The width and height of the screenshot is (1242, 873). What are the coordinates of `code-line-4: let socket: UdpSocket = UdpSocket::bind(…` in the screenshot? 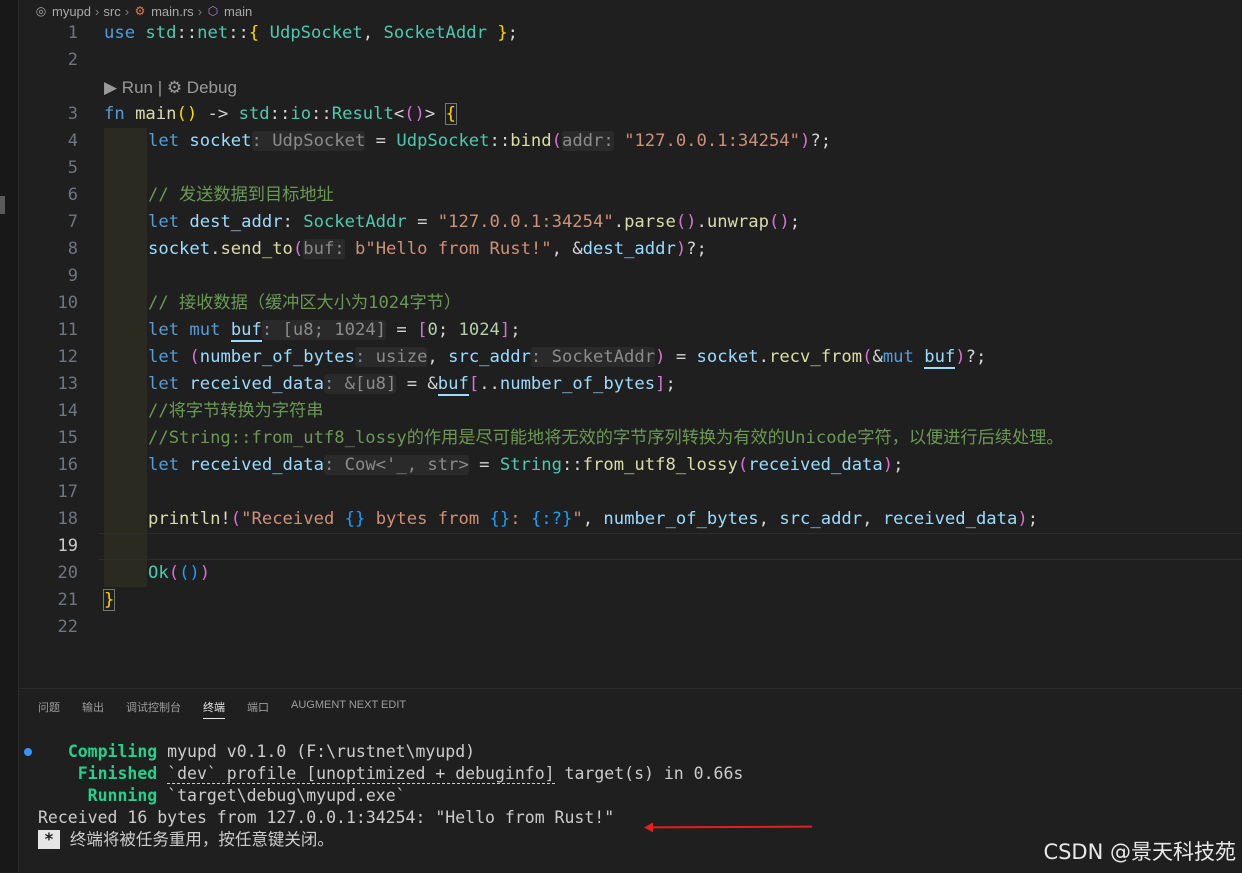 It's located at (489, 141).